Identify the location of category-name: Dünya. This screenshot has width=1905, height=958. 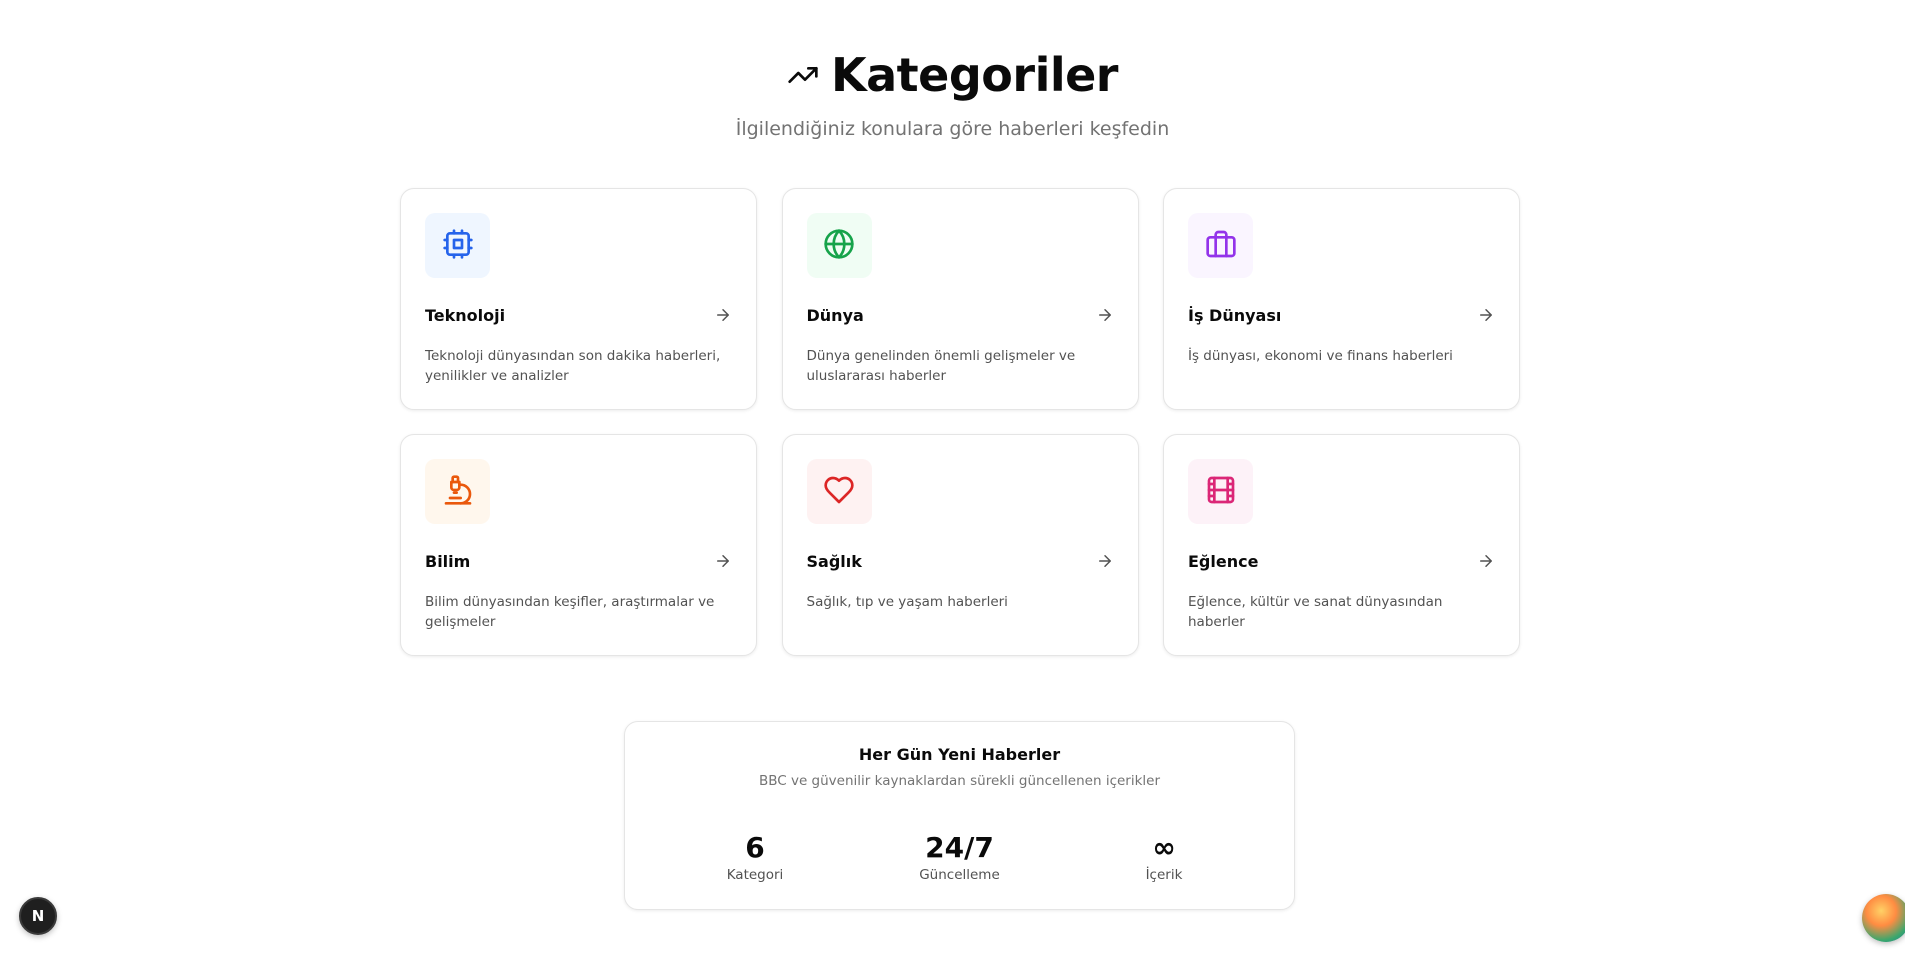
(835, 315).